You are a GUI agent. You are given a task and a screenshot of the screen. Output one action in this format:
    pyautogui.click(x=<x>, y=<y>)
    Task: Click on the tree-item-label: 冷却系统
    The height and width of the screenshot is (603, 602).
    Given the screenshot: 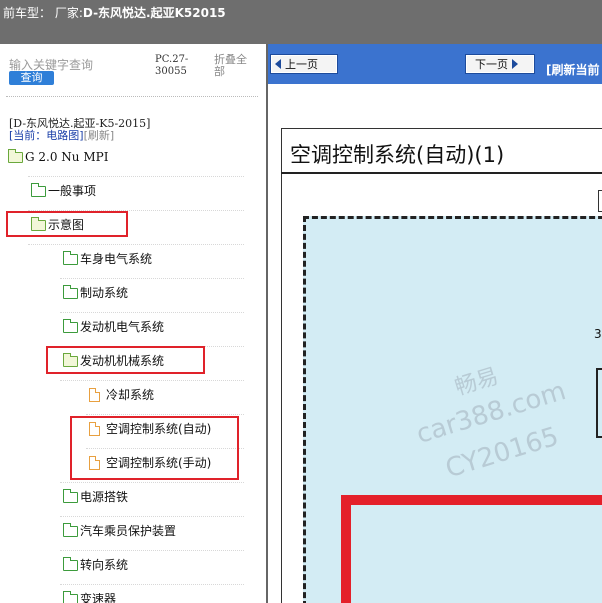 What is the action you would take?
    pyautogui.click(x=130, y=395)
    